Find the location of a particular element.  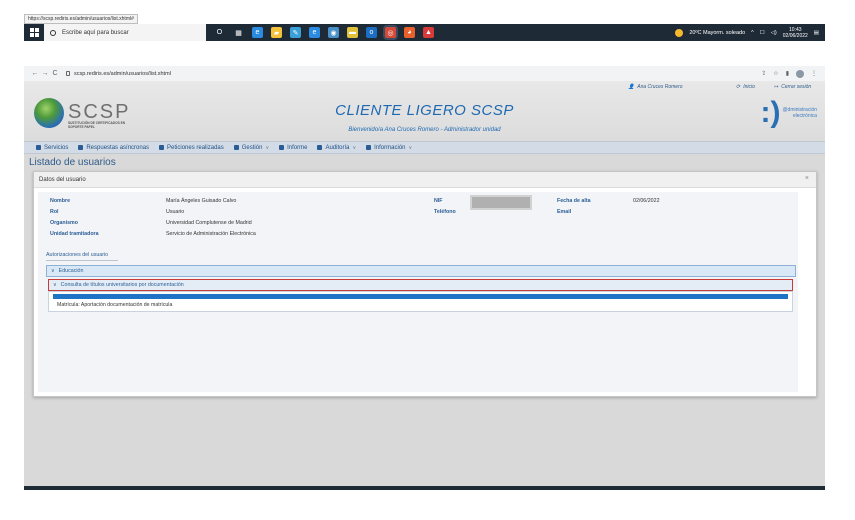

taskbar-apps: O ▦ e ▰ ✎ e ◉ ▬ o ◎ ◕ ▲ is located at coordinates (324, 32).